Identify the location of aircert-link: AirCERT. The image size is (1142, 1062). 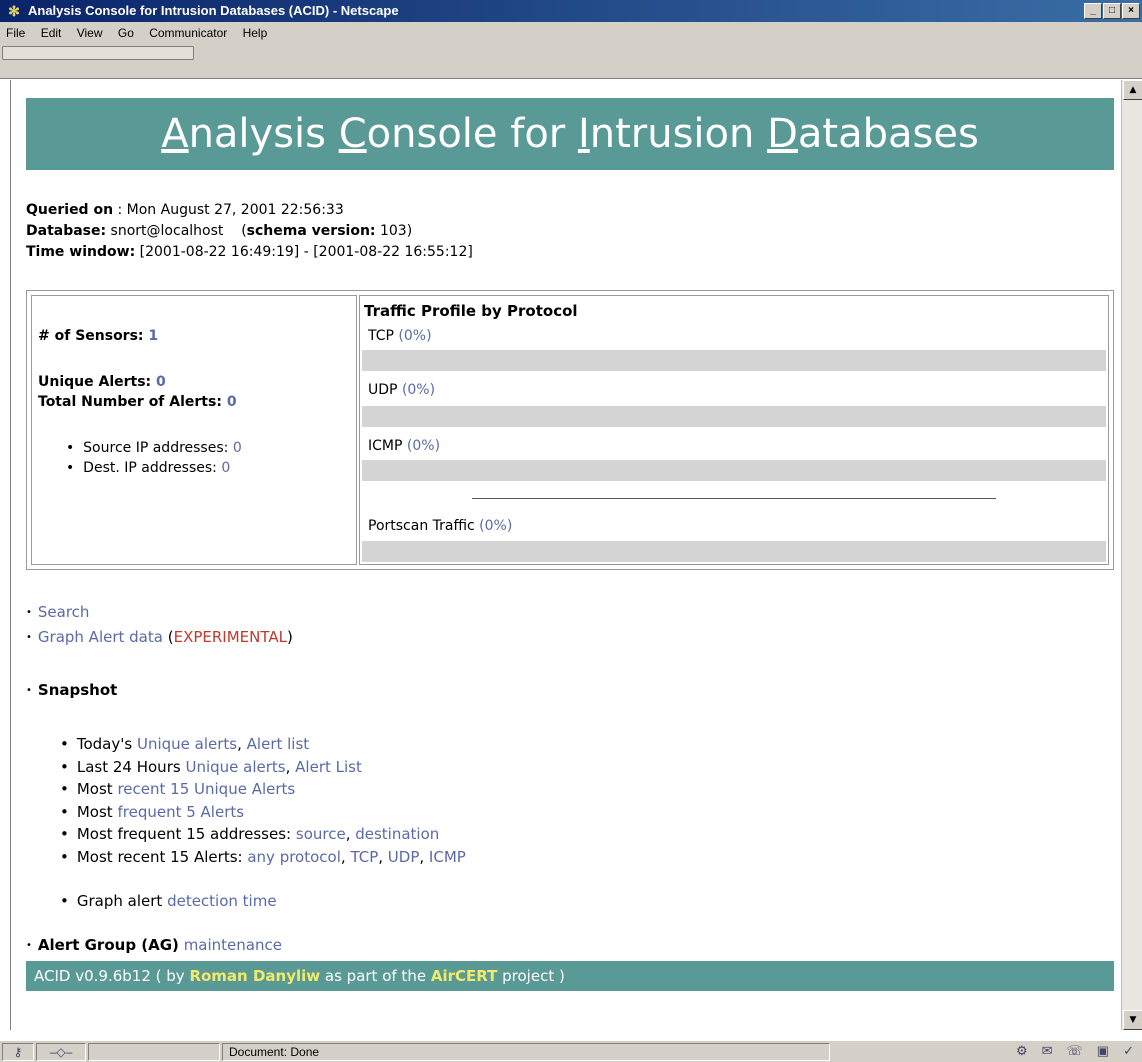
(464, 976).